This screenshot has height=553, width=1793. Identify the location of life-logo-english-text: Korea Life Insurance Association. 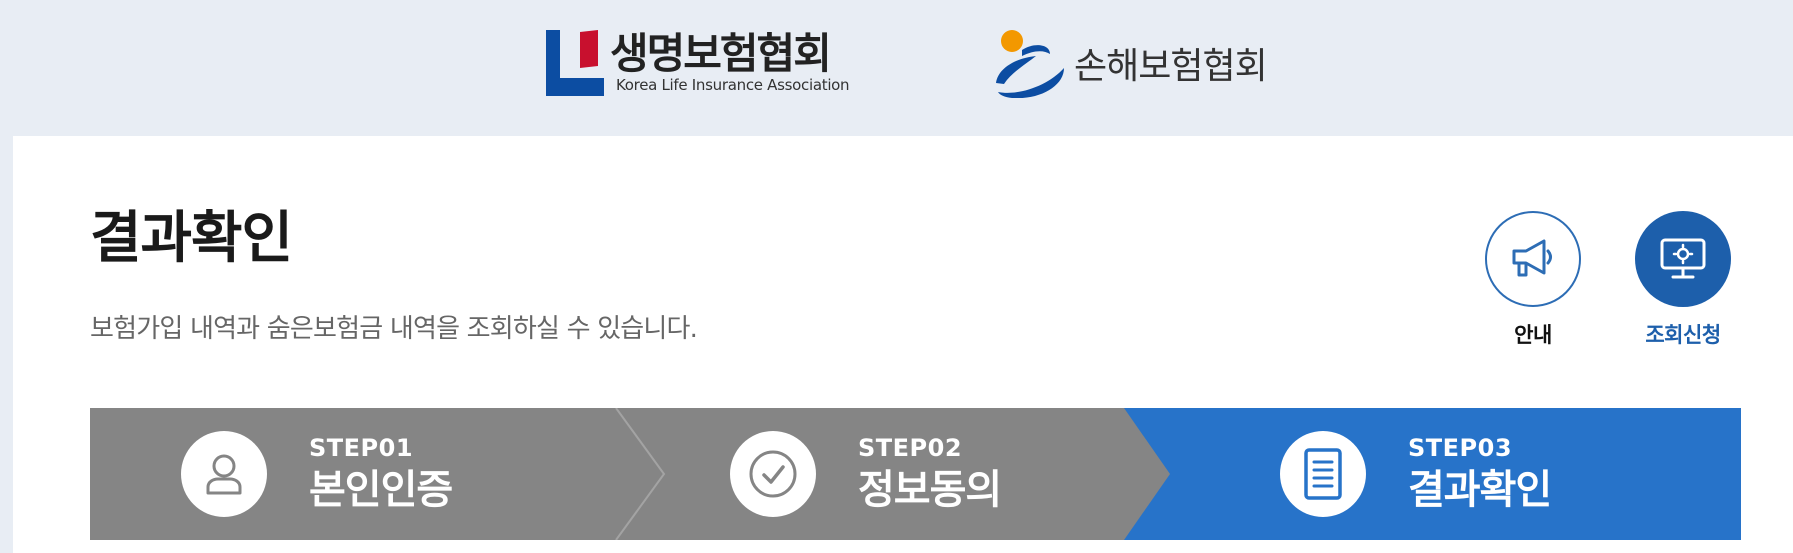
(733, 85).